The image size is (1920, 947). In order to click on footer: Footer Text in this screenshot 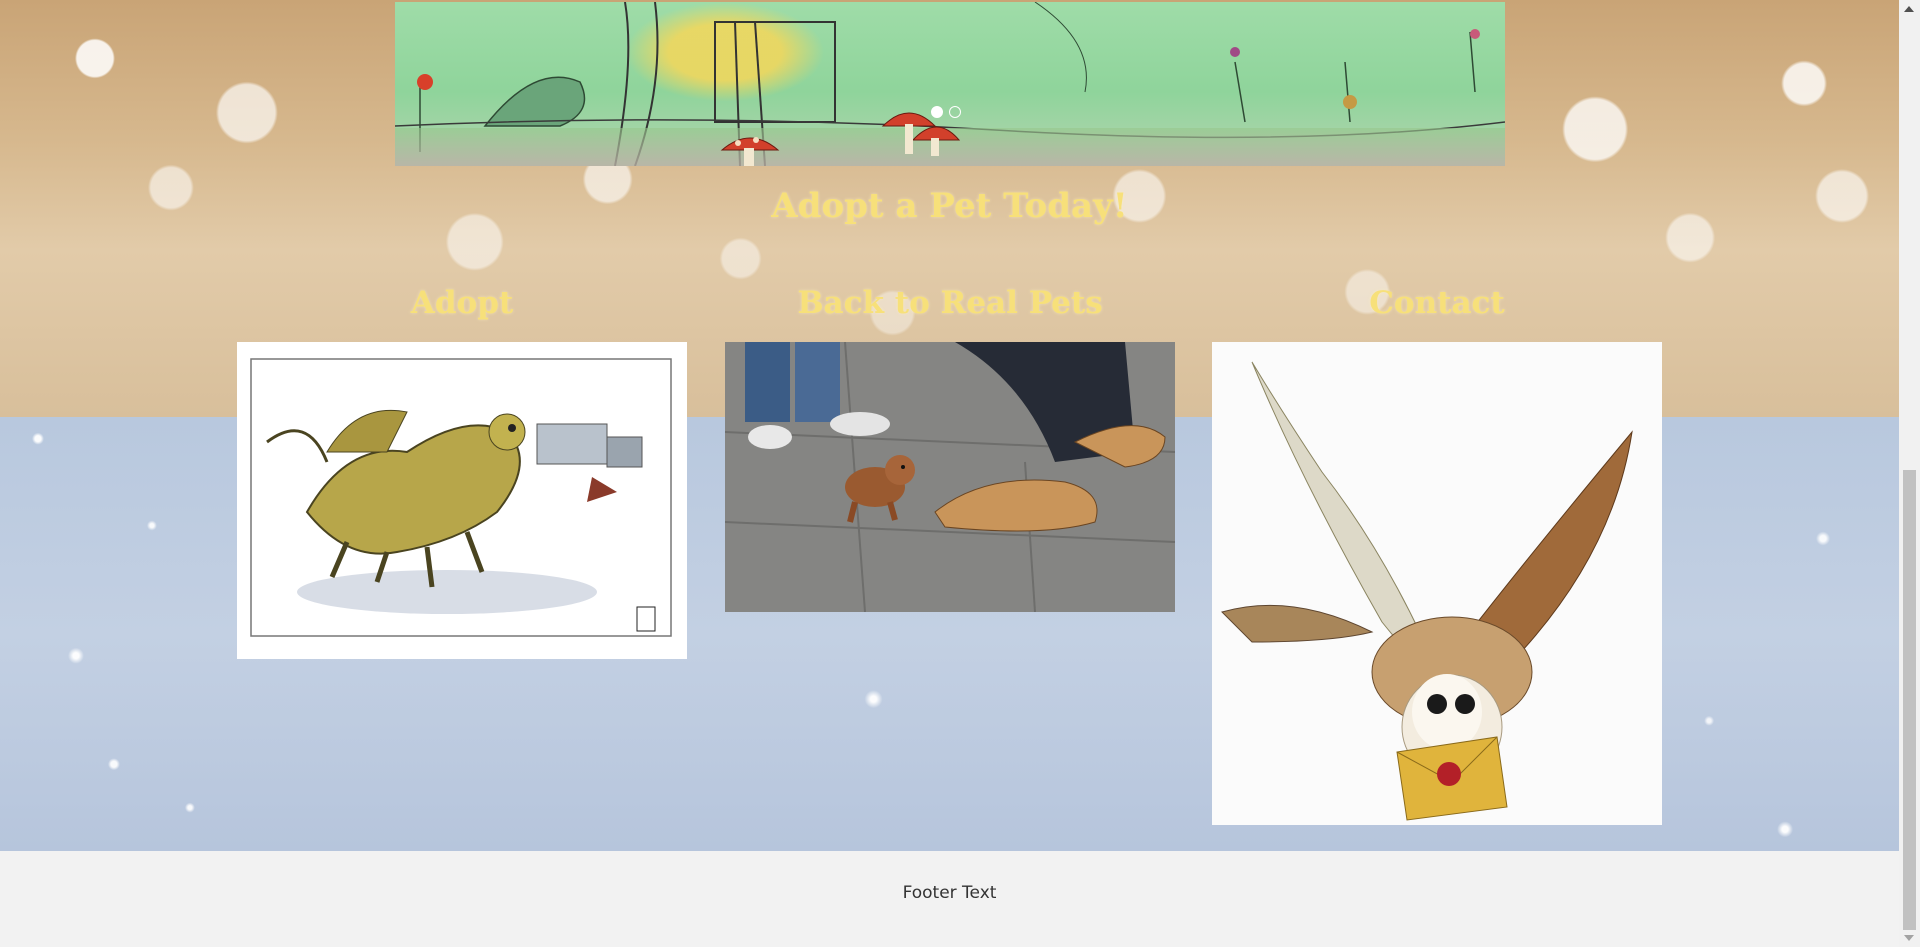, I will do `click(949, 899)`.